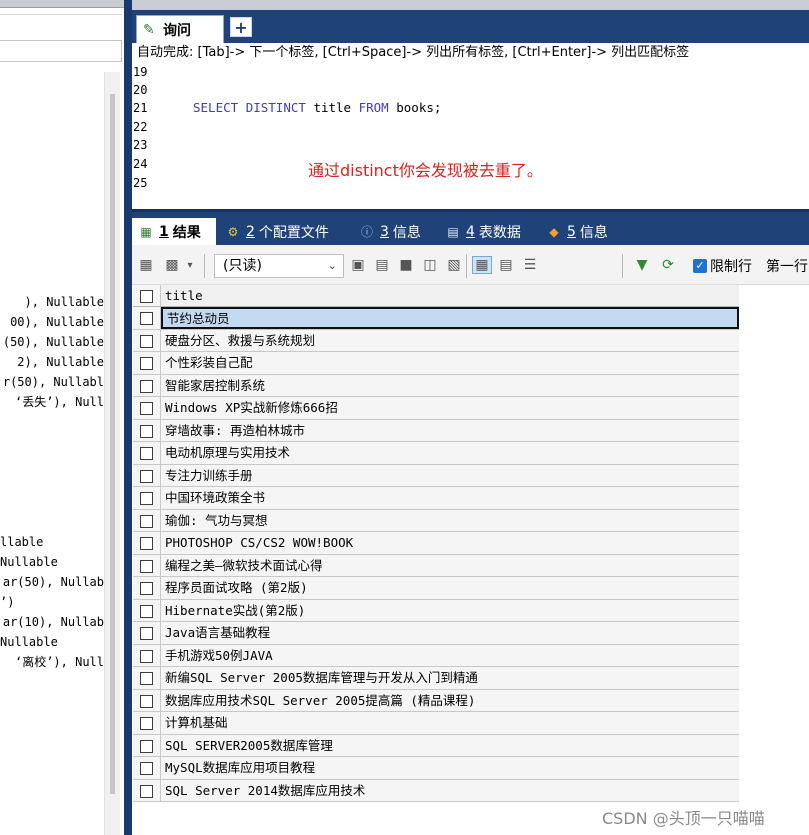 The width and height of the screenshot is (809, 835). Describe the element at coordinates (196, 723) in the screenshot. I see `title-cell: 计算机基础` at that location.